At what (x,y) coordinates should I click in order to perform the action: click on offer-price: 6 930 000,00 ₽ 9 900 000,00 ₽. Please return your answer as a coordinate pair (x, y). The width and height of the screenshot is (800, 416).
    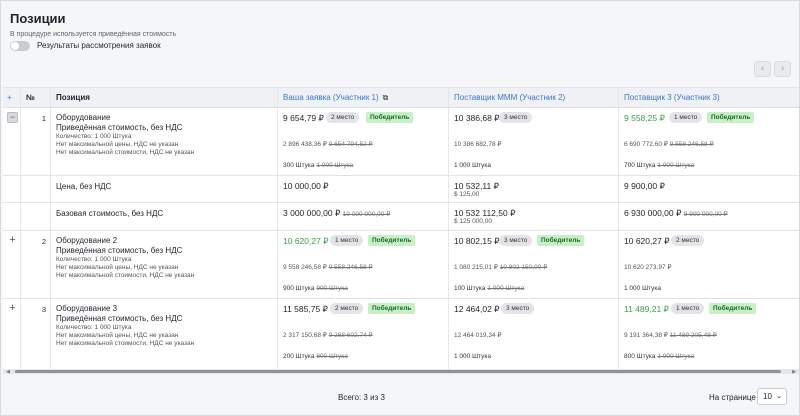
    Looking at the image, I should click on (676, 213).